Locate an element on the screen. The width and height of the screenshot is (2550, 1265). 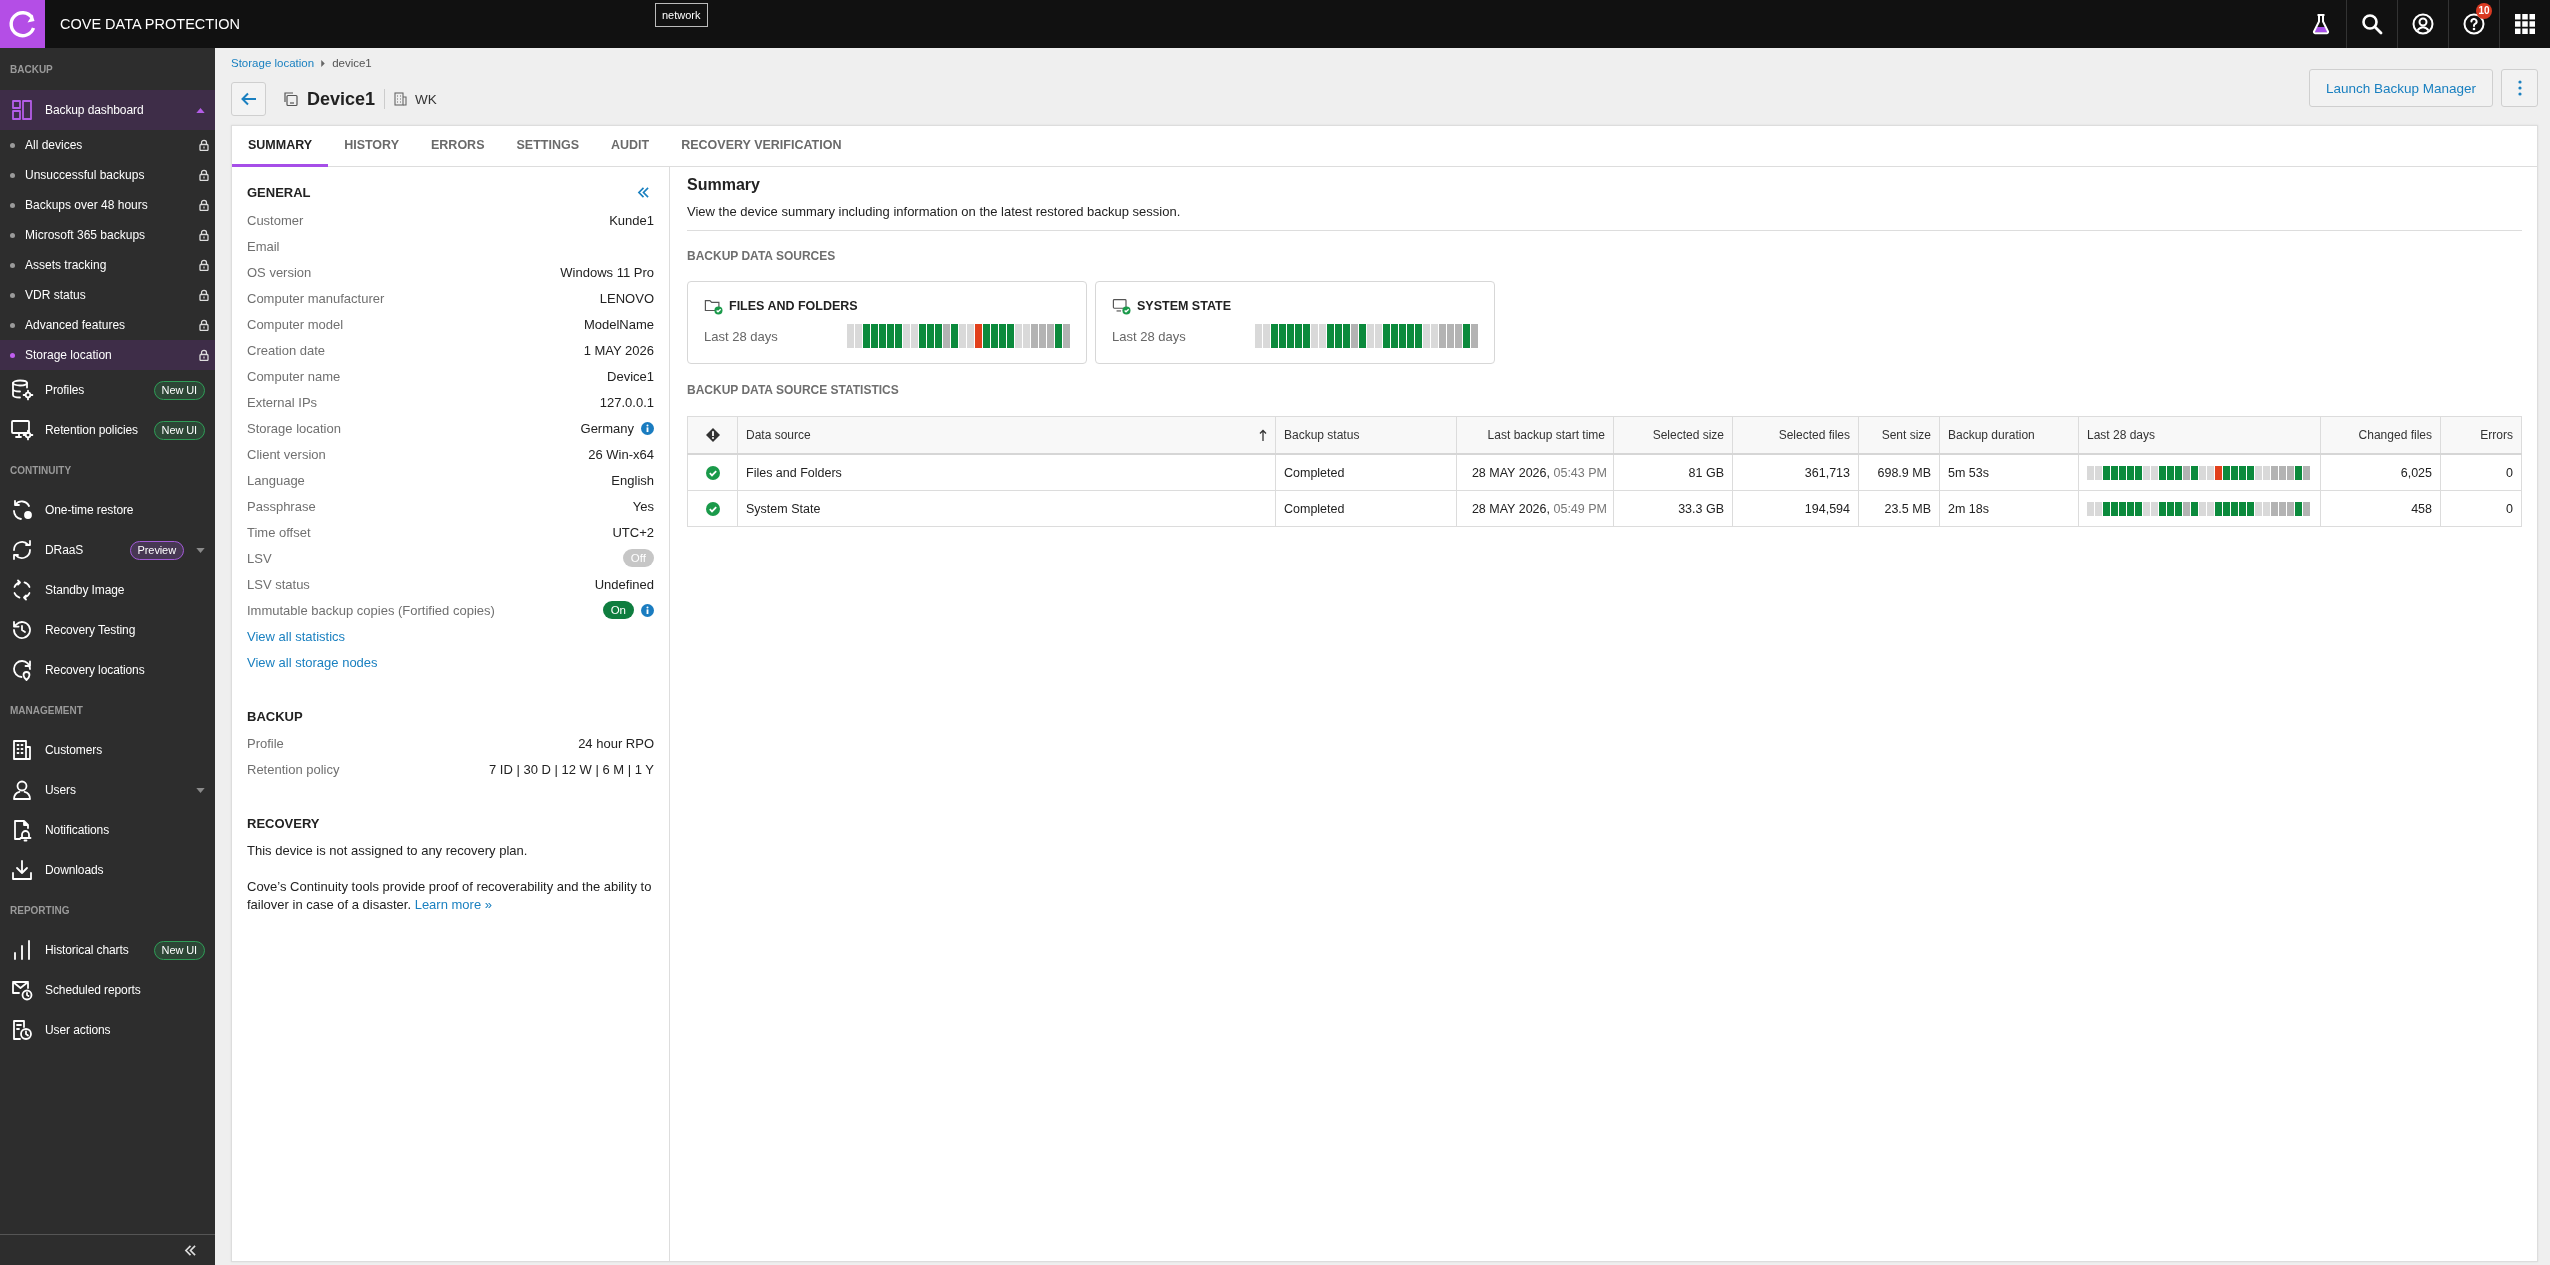
search-icon is located at coordinates (2372, 24).